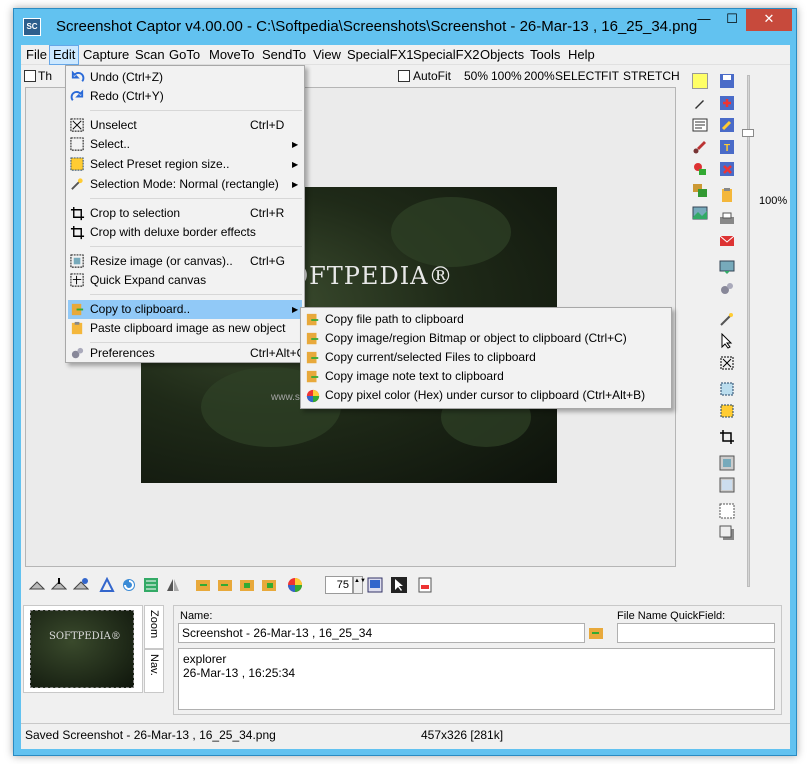  I want to click on preset-region-tool-icon, so click(727, 411).